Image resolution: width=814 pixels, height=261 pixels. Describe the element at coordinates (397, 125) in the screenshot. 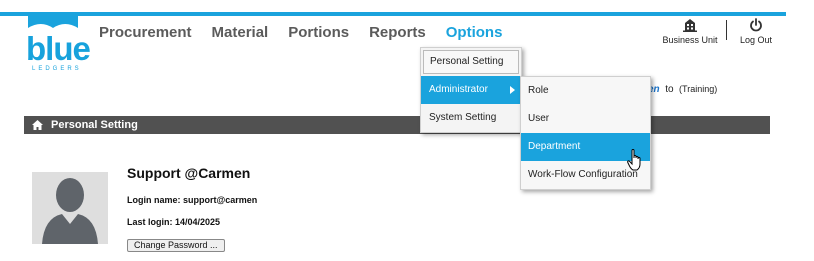

I see `page-title-bar: Personal Setting` at that location.